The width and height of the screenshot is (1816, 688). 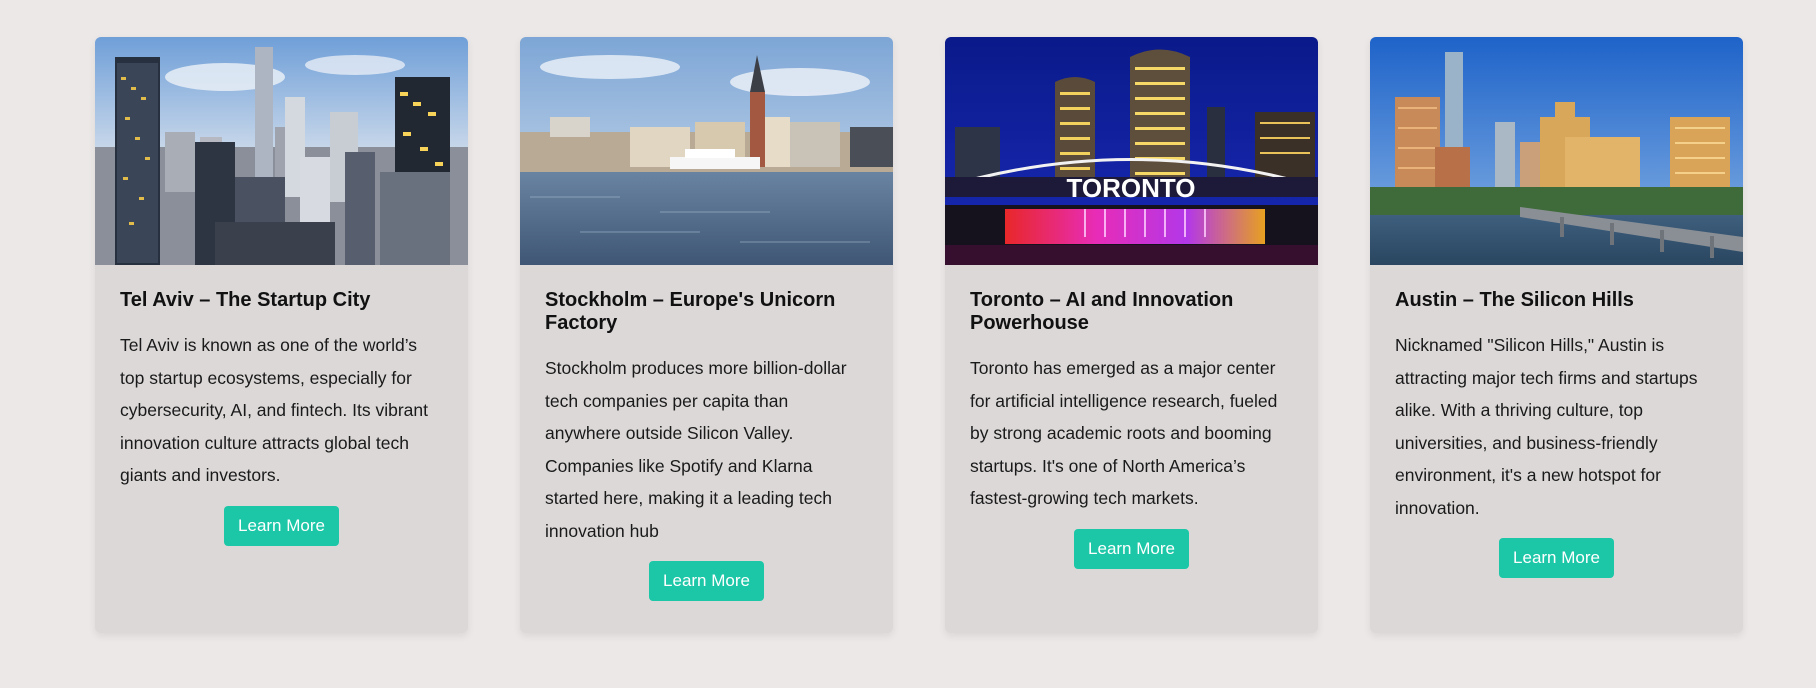 What do you see at coordinates (1130, 188) in the screenshot?
I see `toronto-sign-text: TORONTO` at bounding box center [1130, 188].